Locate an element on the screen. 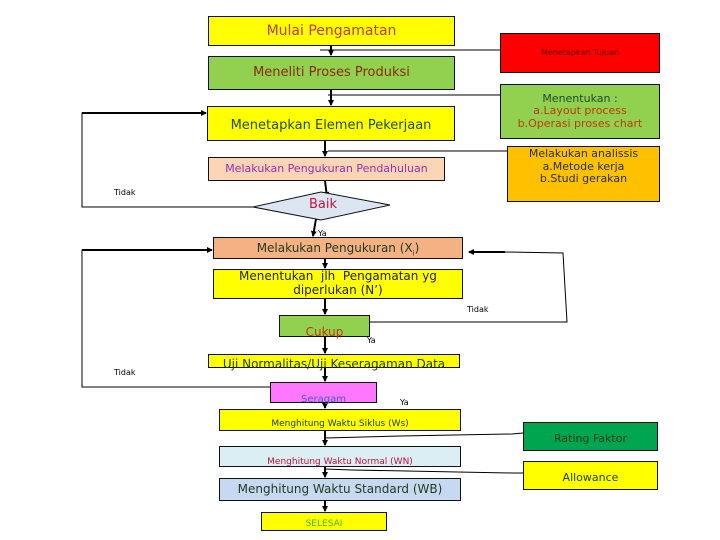  node-measure-label: Melakukan Pengukuran (Xi) is located at coordinates (338, 249).